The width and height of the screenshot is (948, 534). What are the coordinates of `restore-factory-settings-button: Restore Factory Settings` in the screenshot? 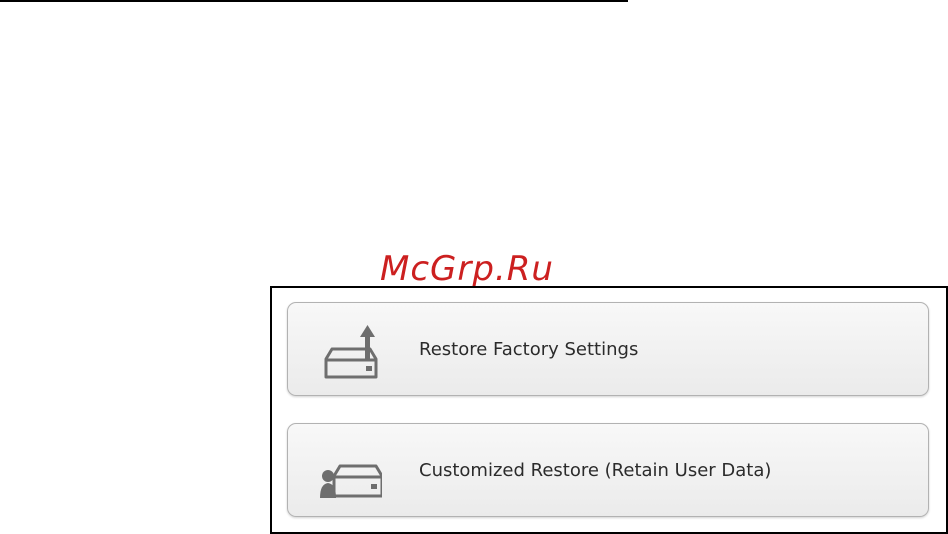 It's located at (608, 349).